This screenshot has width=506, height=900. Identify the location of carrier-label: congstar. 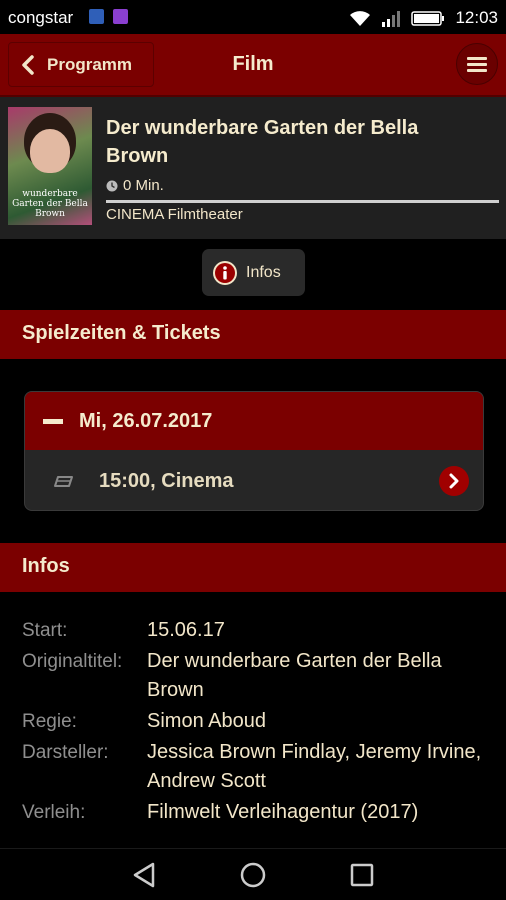
(41, 17).